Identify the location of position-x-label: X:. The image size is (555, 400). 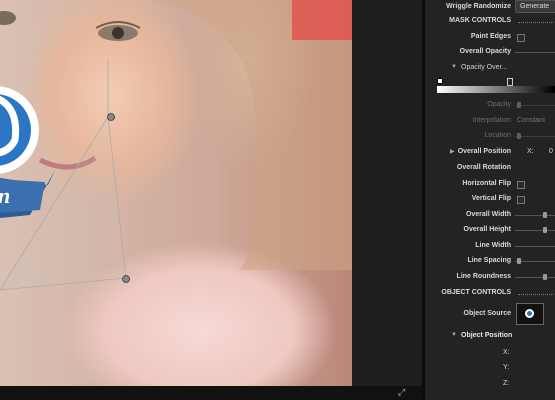
(530, 151).